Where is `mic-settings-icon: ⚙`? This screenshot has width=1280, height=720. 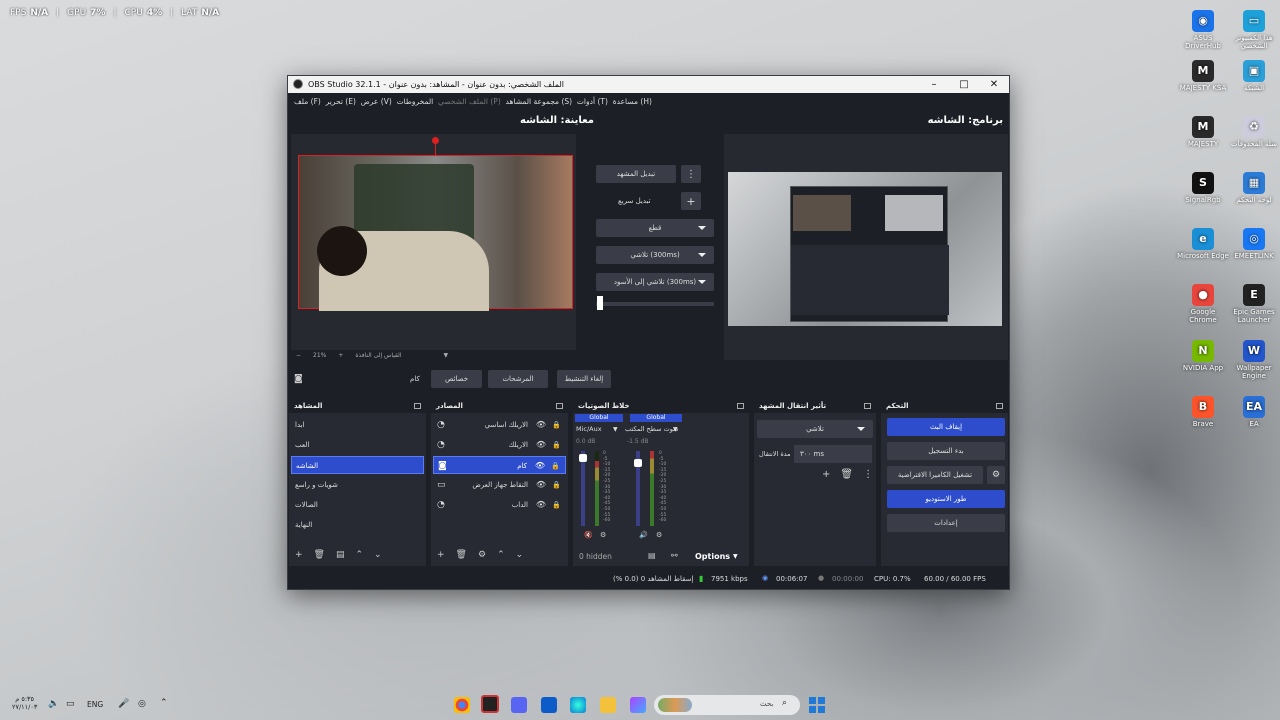
mic-settings-icon: ⚙ is located at coordinates (603, 535).